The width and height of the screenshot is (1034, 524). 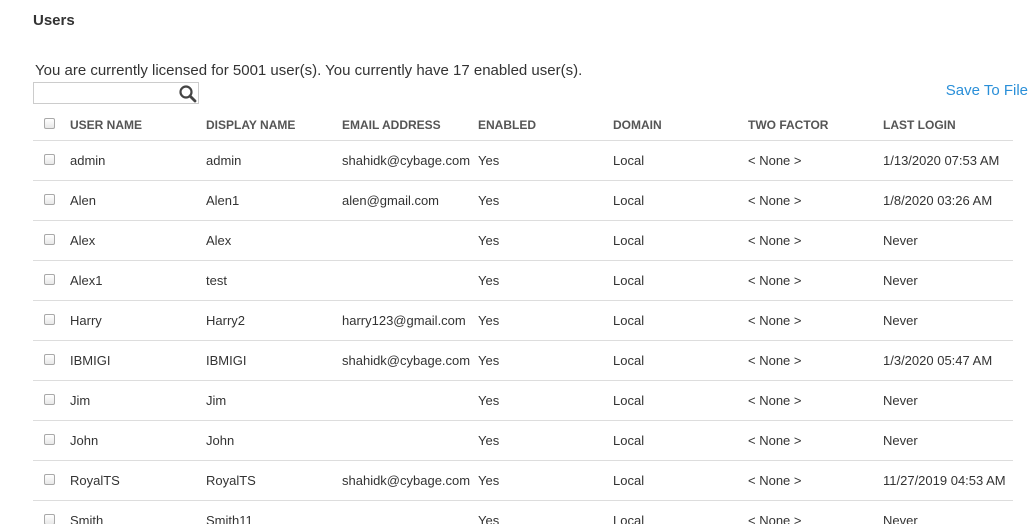 I want to click on cell-user-name: Alex1, so click(x=86, y=280).